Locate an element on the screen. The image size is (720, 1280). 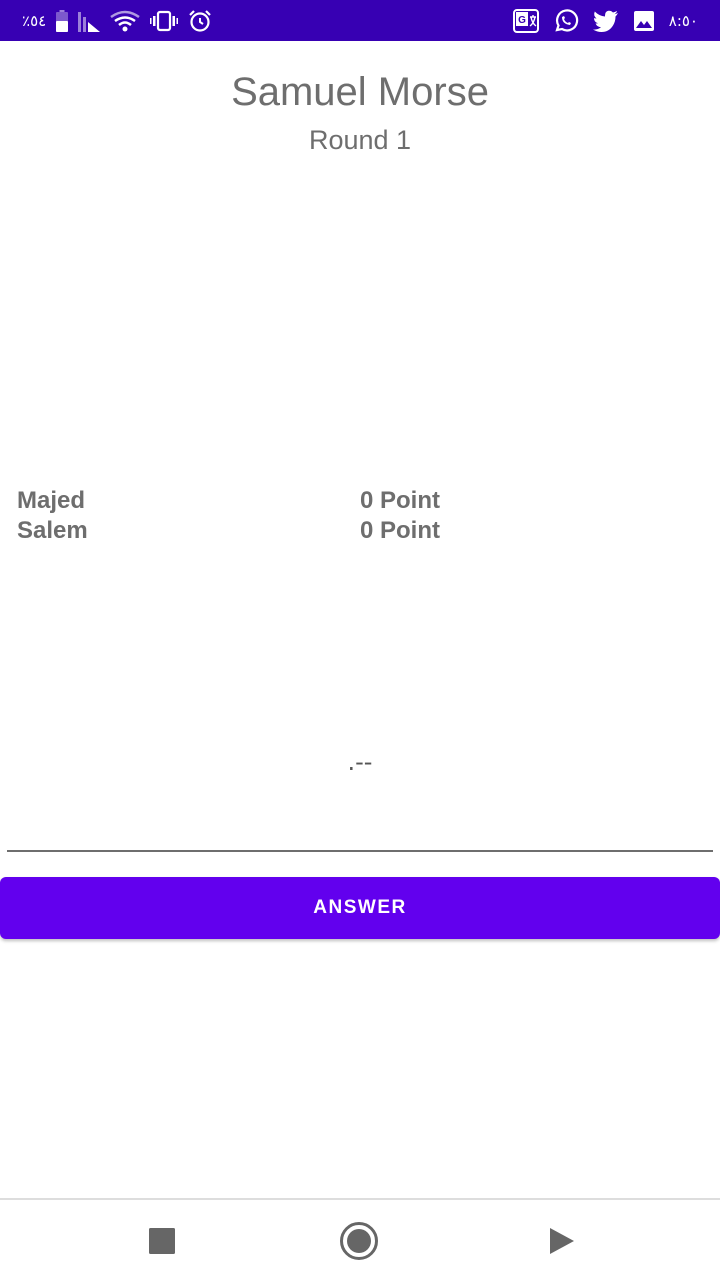
twitter-icon is located at coordinates (605, 21).